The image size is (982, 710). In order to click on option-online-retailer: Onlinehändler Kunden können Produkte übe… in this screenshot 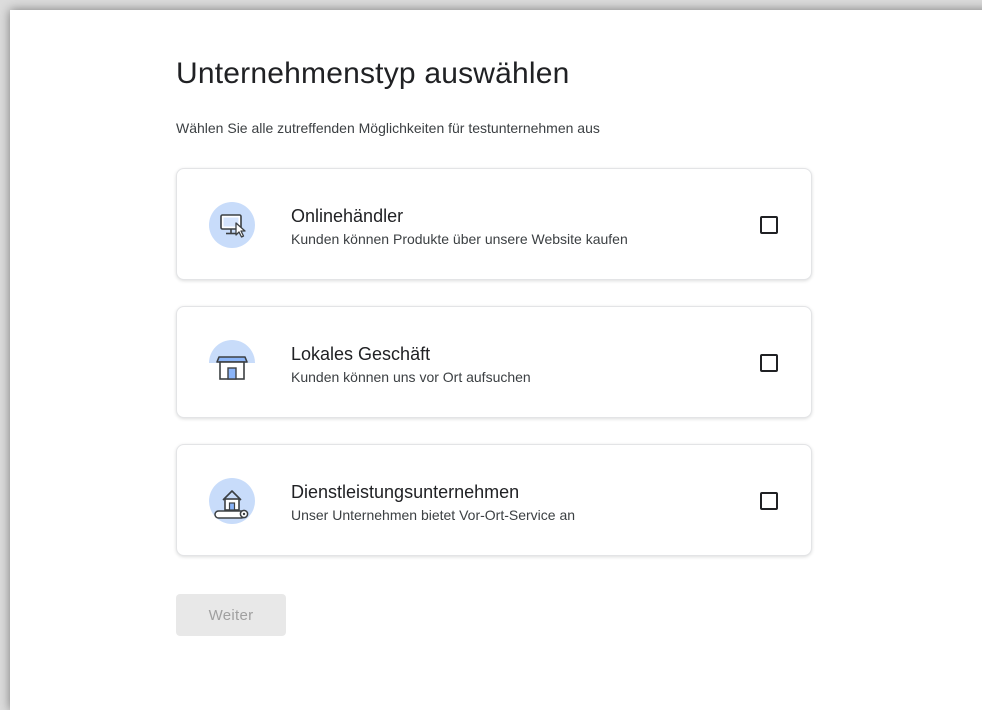, I will do `click(494, 224)`.